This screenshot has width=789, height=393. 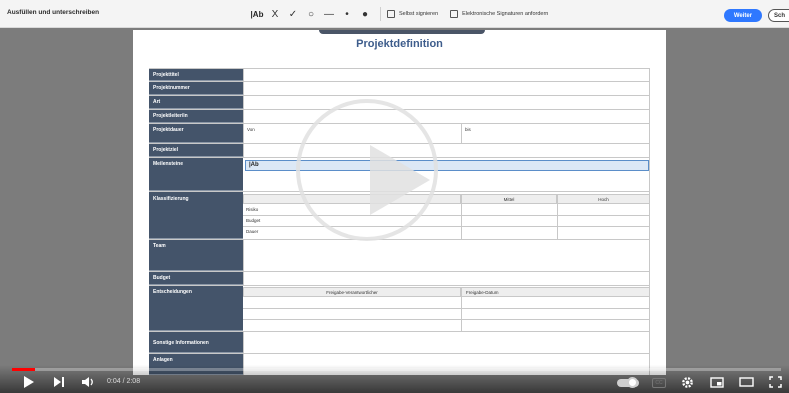 I want to click on entscheidung-header-verantwortlicher: Freigabe-Verantwortlicher, so click(x=352, y=292).